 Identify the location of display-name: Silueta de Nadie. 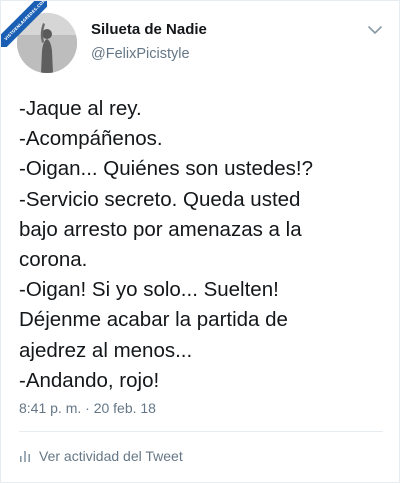
(149, 29).